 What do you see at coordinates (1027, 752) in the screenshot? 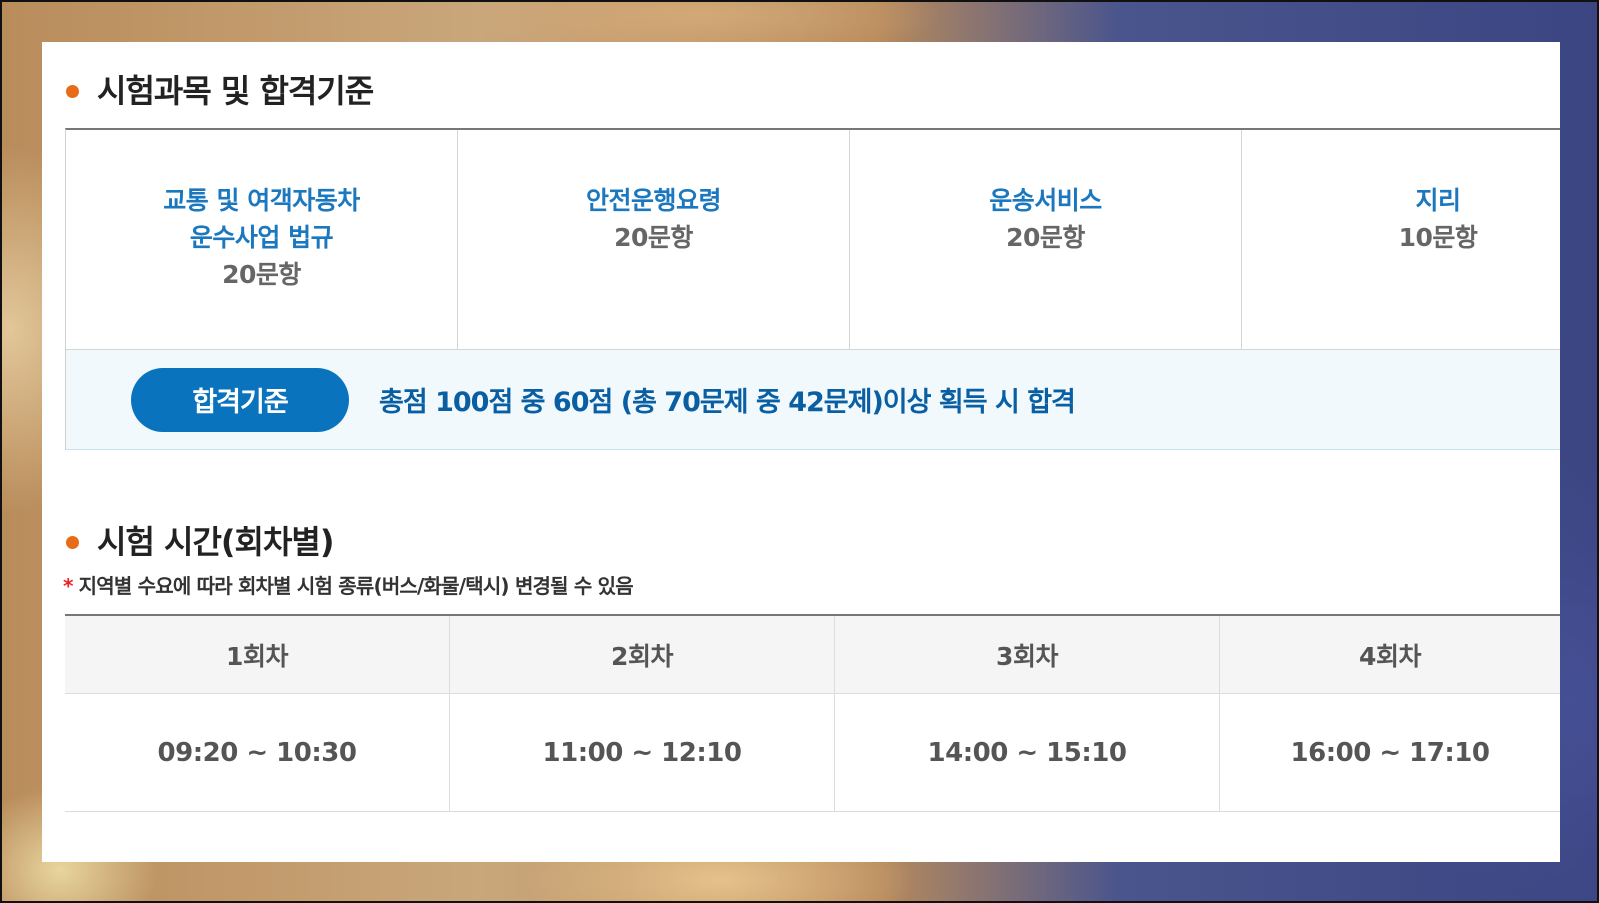
I see `schedule-time-cell: 14:00 ~ 15:10` at bounding box center [1027, 752].